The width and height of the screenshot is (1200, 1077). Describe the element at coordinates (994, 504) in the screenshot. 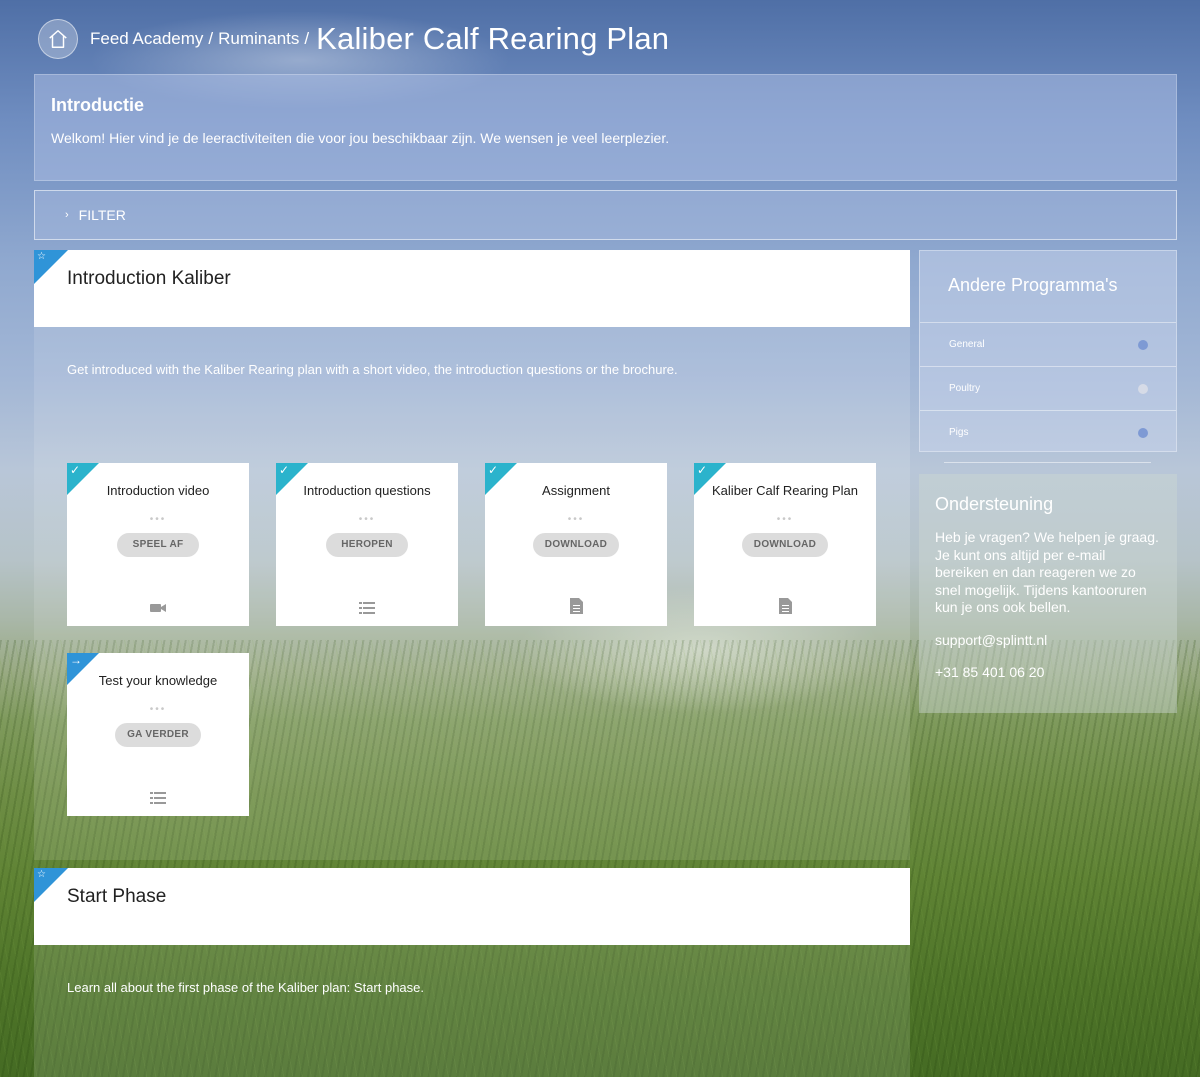

I see `support-title: Ondersteuning` at that location.